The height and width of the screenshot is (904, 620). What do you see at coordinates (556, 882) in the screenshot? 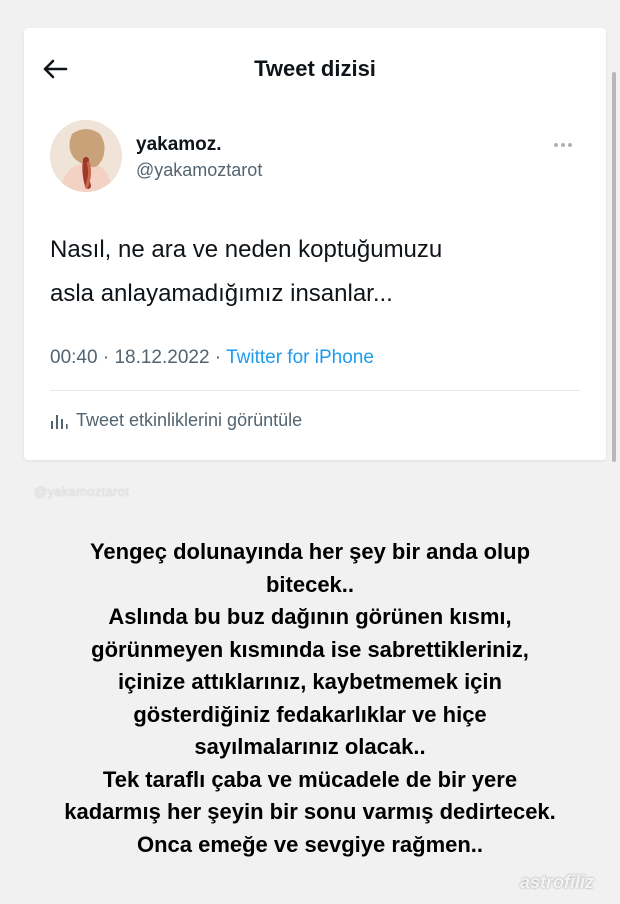
I see `watermark-signature: astrofiliz` at bounding box center [556, 882].